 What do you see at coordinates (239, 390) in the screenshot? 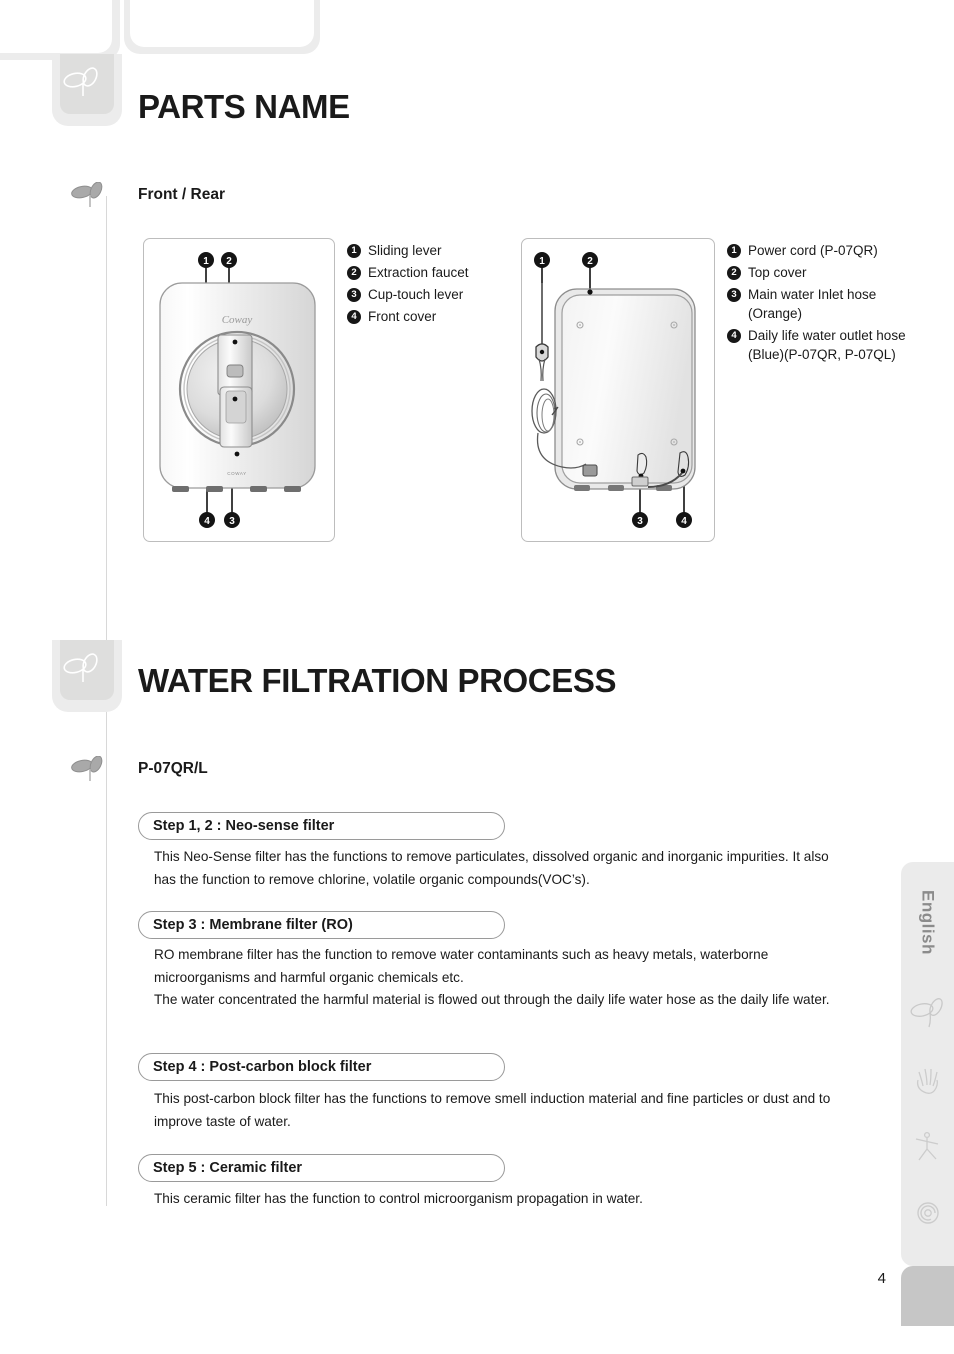
I see `figure-front-view: Coway COWAY 1 2 4 3` at bounding box center [239, 390].